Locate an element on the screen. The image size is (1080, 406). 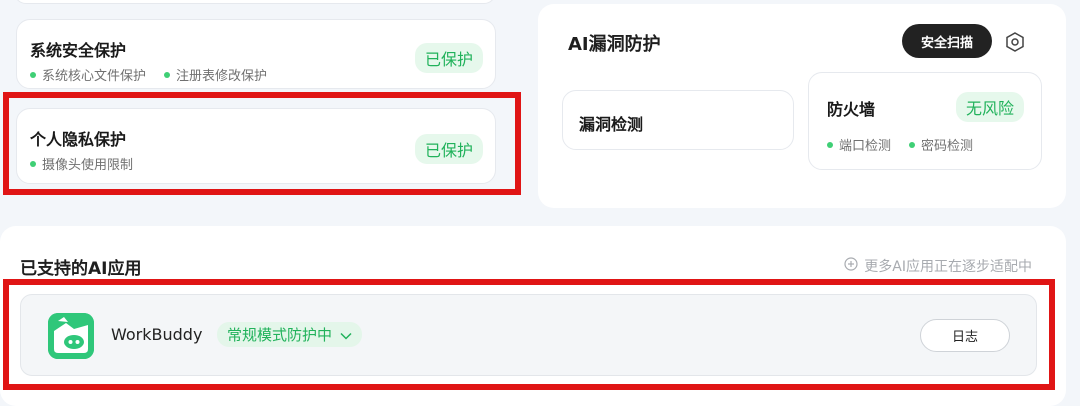
feature-label: 密码检测 is located at coordinates (947, 146).